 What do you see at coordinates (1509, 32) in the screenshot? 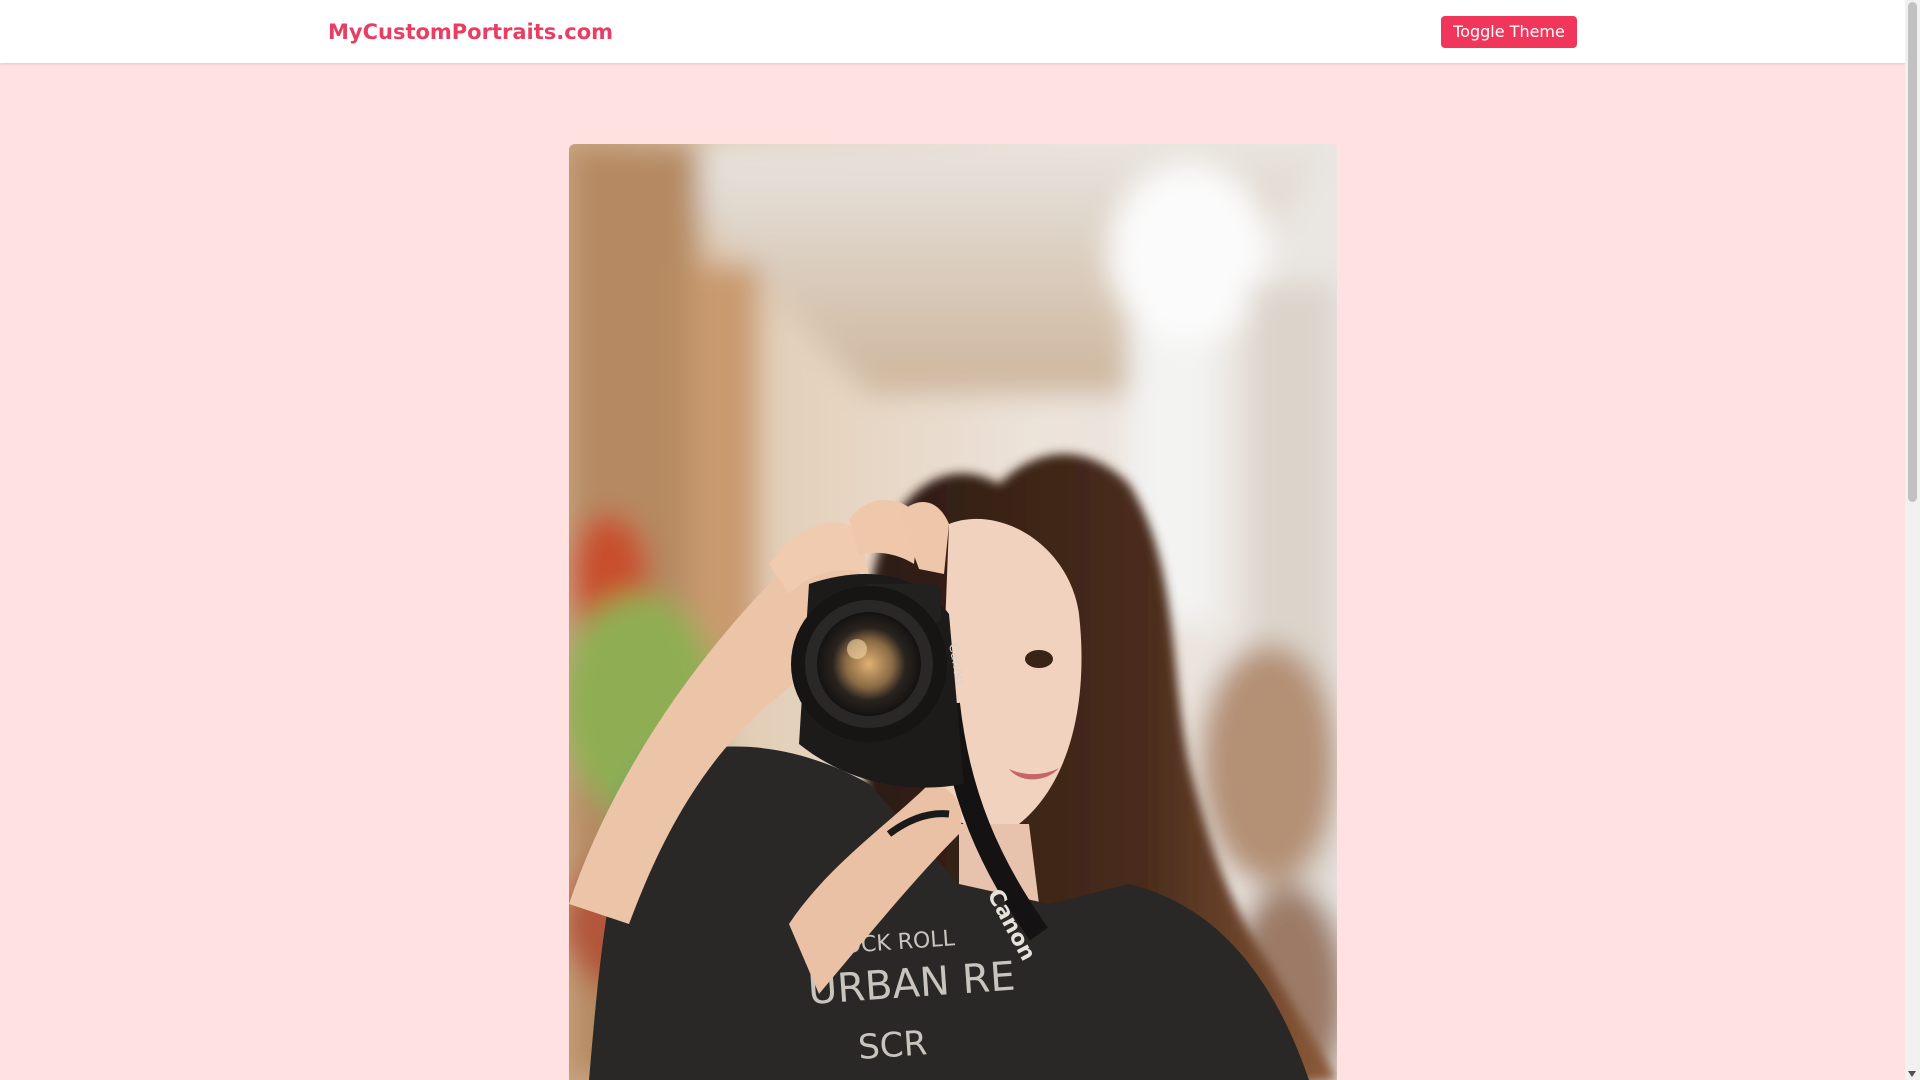
I see `toggle-theme-button: Toggle Theme` at bounding box center [1509, 32].